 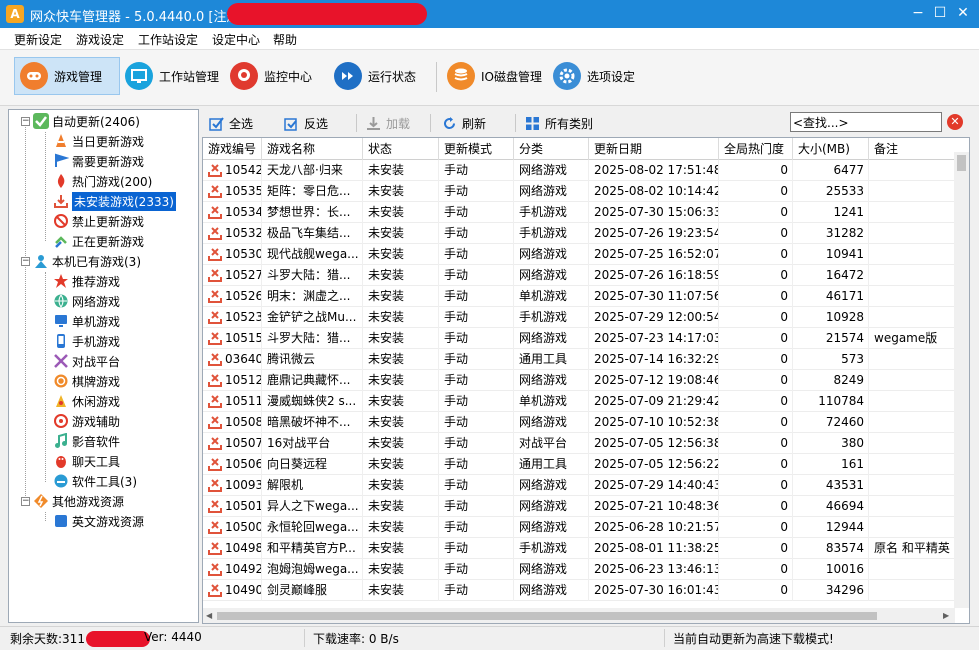 What do you see at coordinates (388, 123) in the screenshot?
I see `load-button: 加载` at bounding box center [388, 123].